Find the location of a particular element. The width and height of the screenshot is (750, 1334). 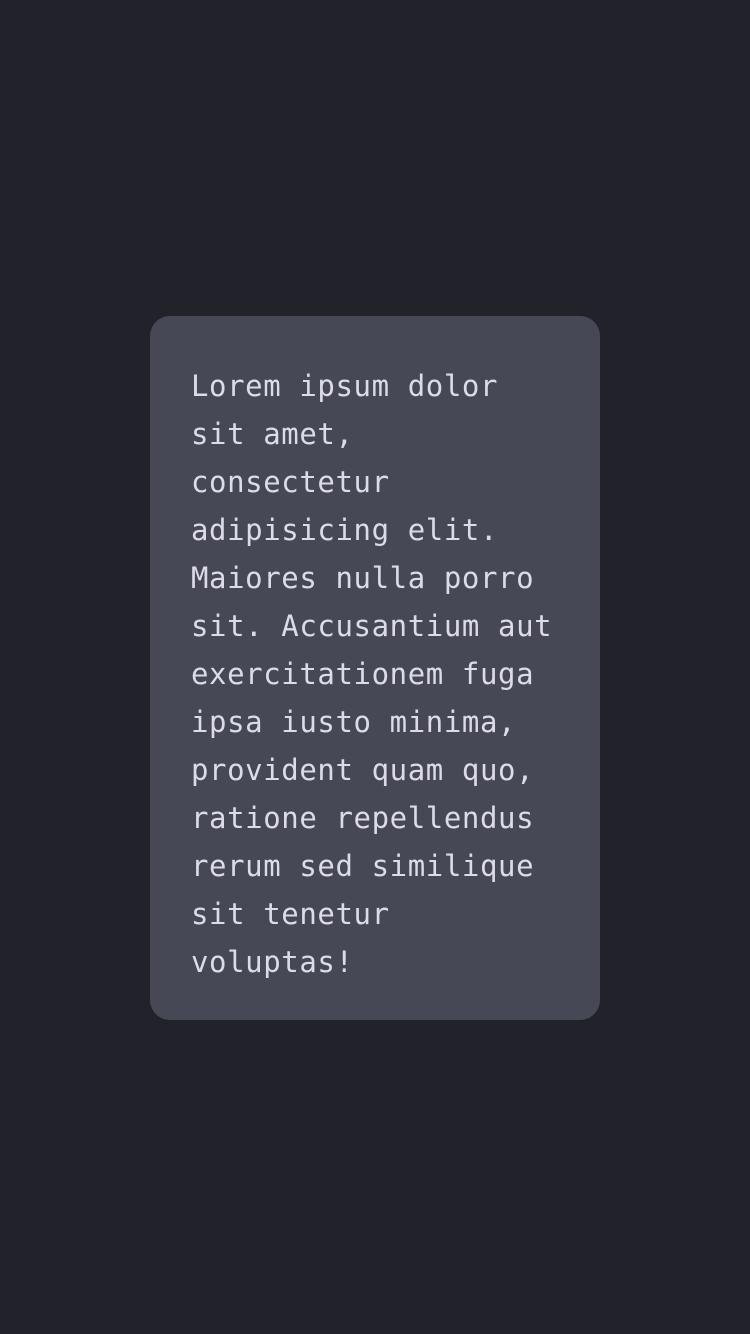

paragraph-line: ipsa iusto minima, is located at coordinates (354, 722).